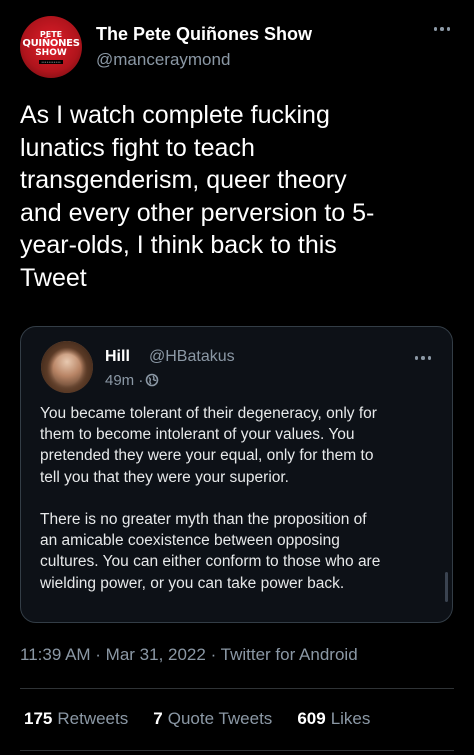  Describe the element at coordinates (442, 29) in the screenshot. I see `more-options-icon` at that location.